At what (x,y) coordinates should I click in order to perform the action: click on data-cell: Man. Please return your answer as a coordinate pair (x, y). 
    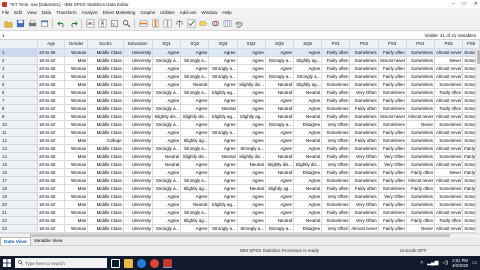
    Looking at the image, I should click on (76, 60).